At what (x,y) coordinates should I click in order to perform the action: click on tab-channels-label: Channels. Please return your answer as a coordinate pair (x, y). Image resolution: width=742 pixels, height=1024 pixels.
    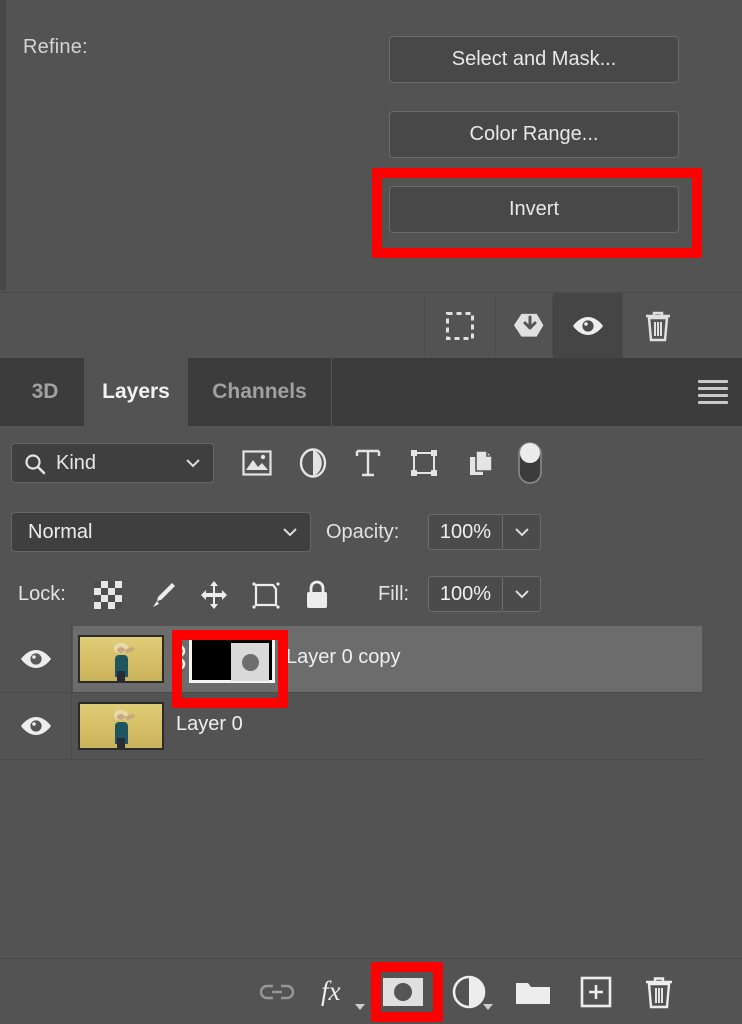
    Looking at the image, I should click on (259, 391).